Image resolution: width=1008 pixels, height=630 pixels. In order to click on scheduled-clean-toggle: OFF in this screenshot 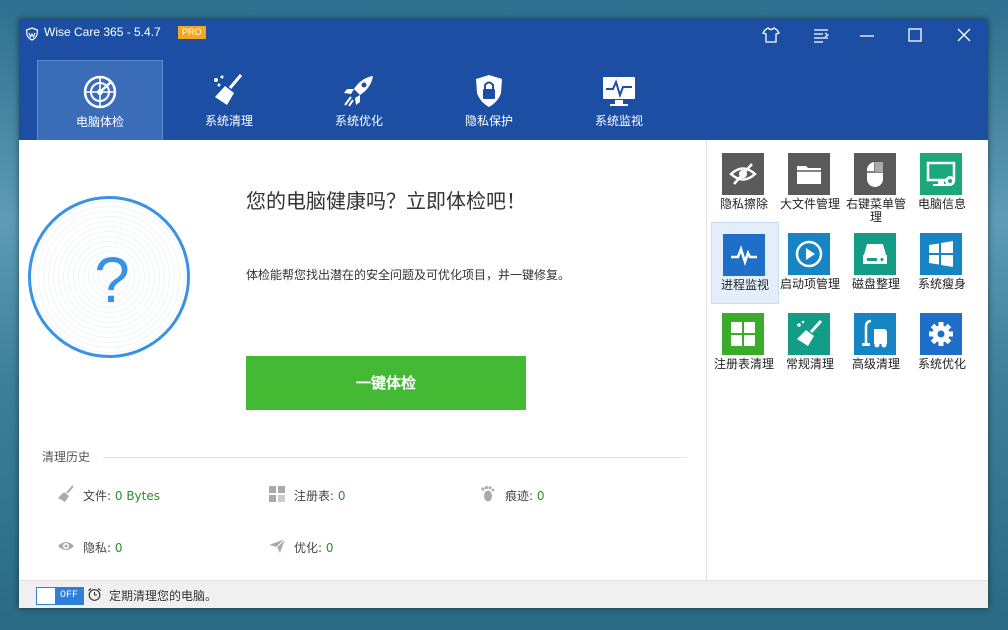, I will do `click(60, 596)`.